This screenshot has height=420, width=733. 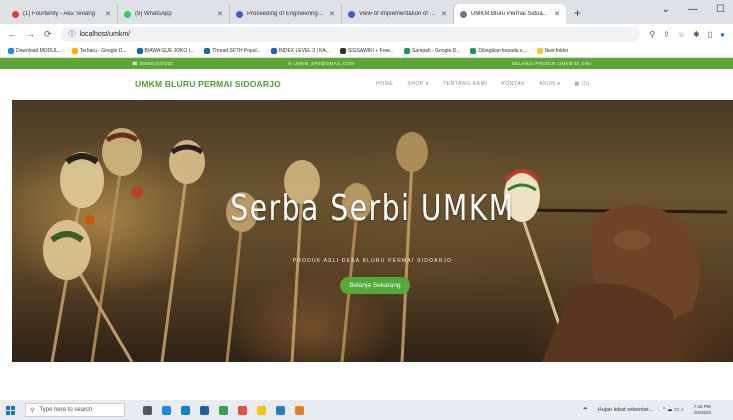 What do you see at coordinates (687, 34) in the screenshot?
I see `browser-actions: ⚲ ⇪ ☆ ✱ ▯ ●` at bounding box center [687, 34].